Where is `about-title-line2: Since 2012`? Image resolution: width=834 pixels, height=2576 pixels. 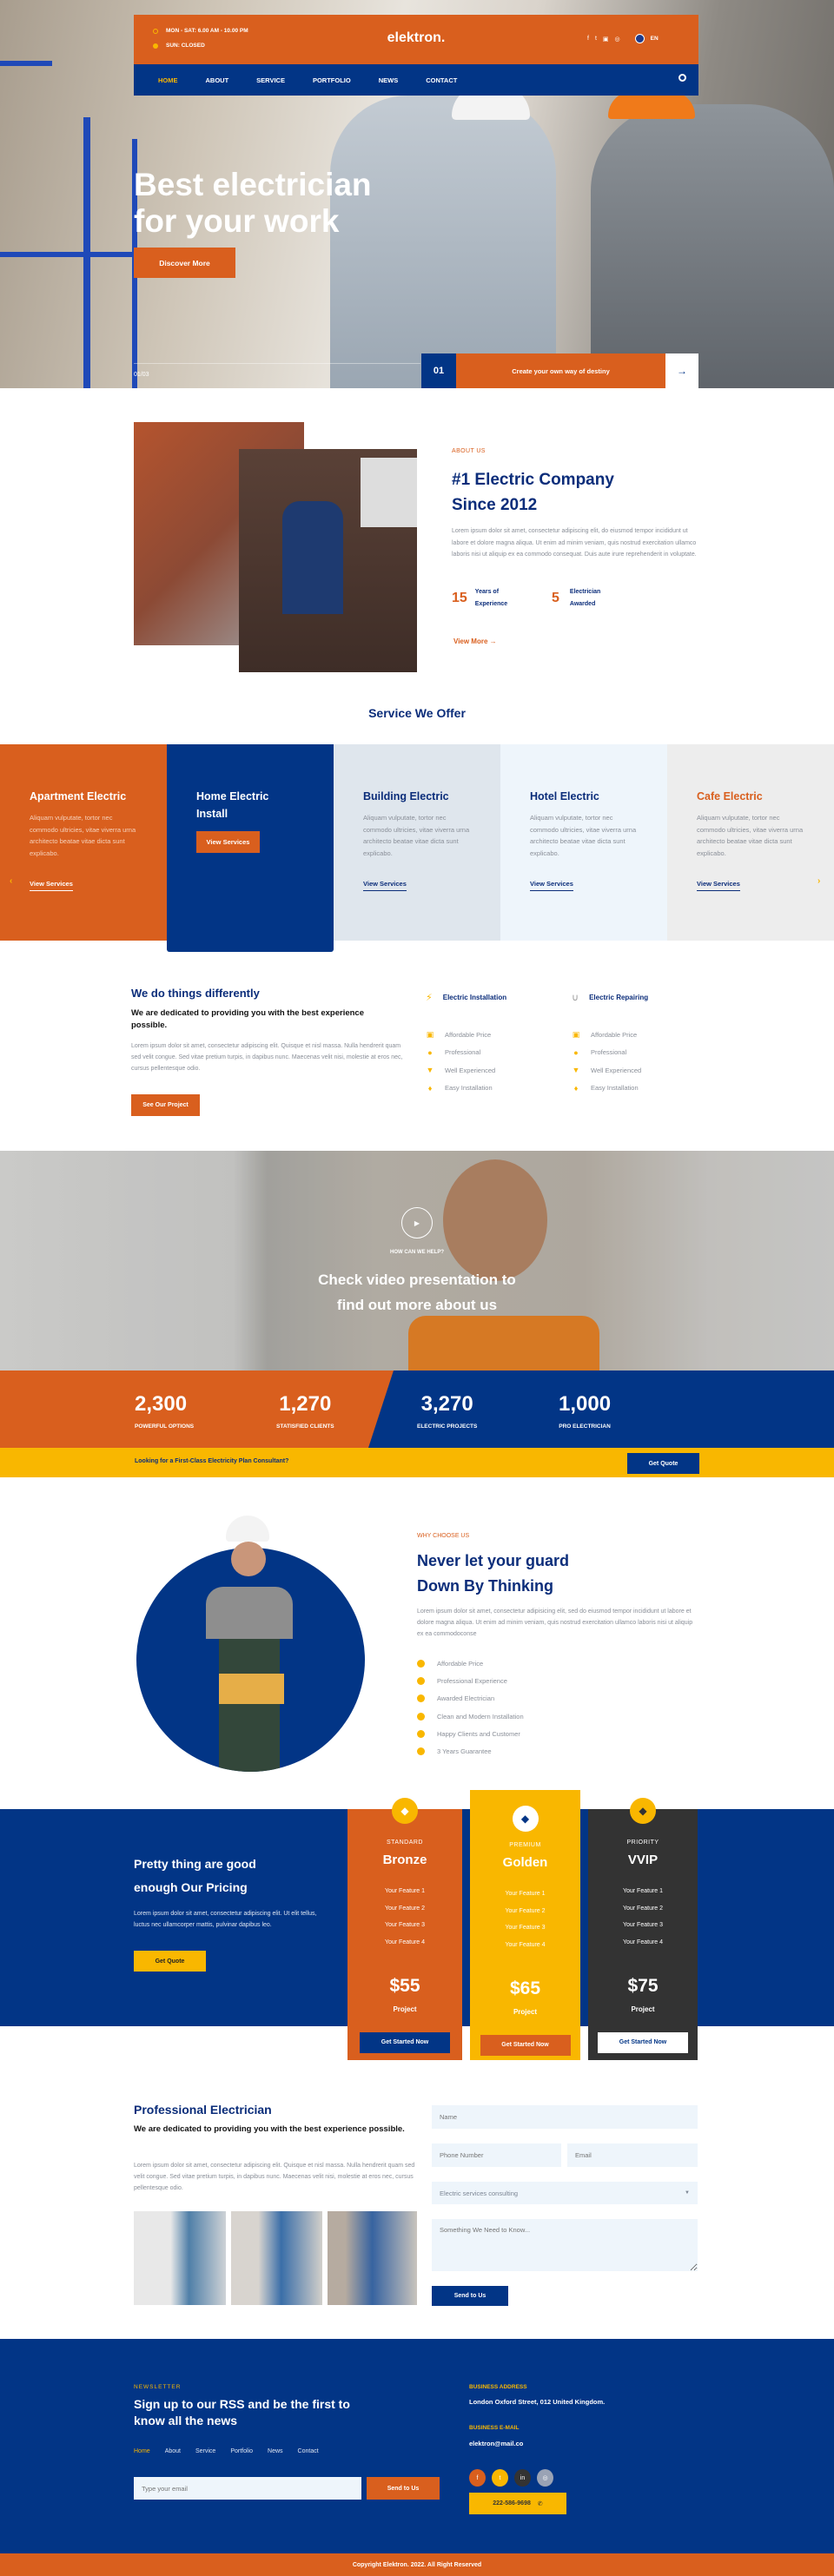 about-title-line2: Since 2012 is located at coordinates (495, 505).